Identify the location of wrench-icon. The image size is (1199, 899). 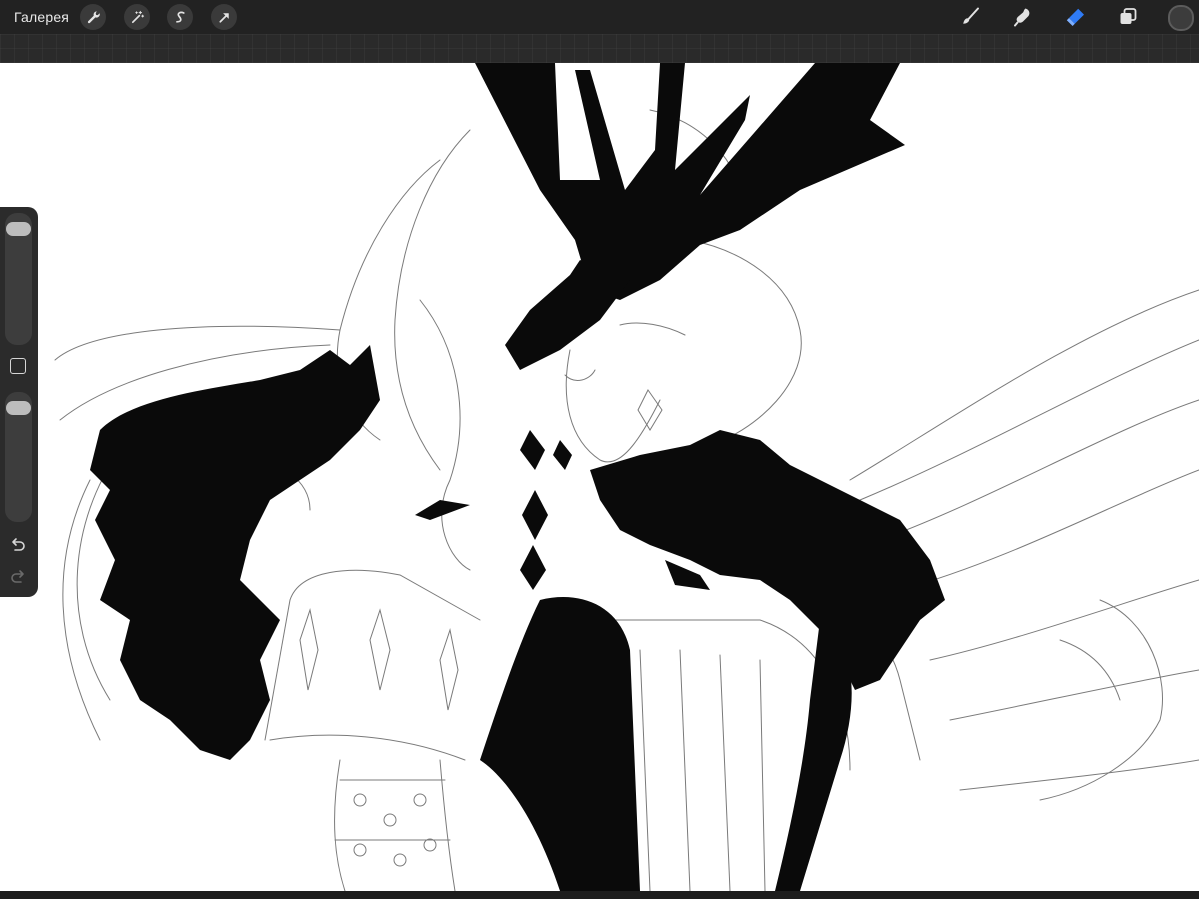
(93, 16).